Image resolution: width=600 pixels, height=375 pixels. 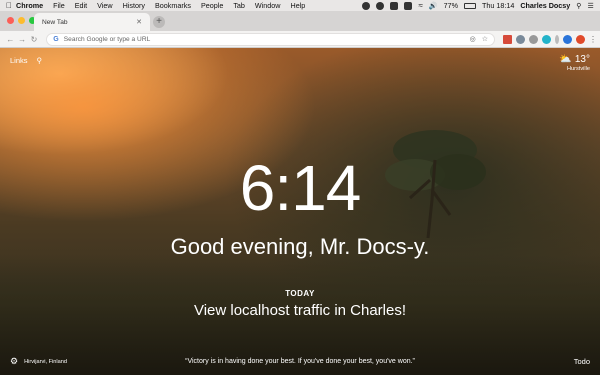 What do you see at coordinates (507, 39) in the screenshot?
I see `extension-calendar-icon` at bounding box center [507, 39].